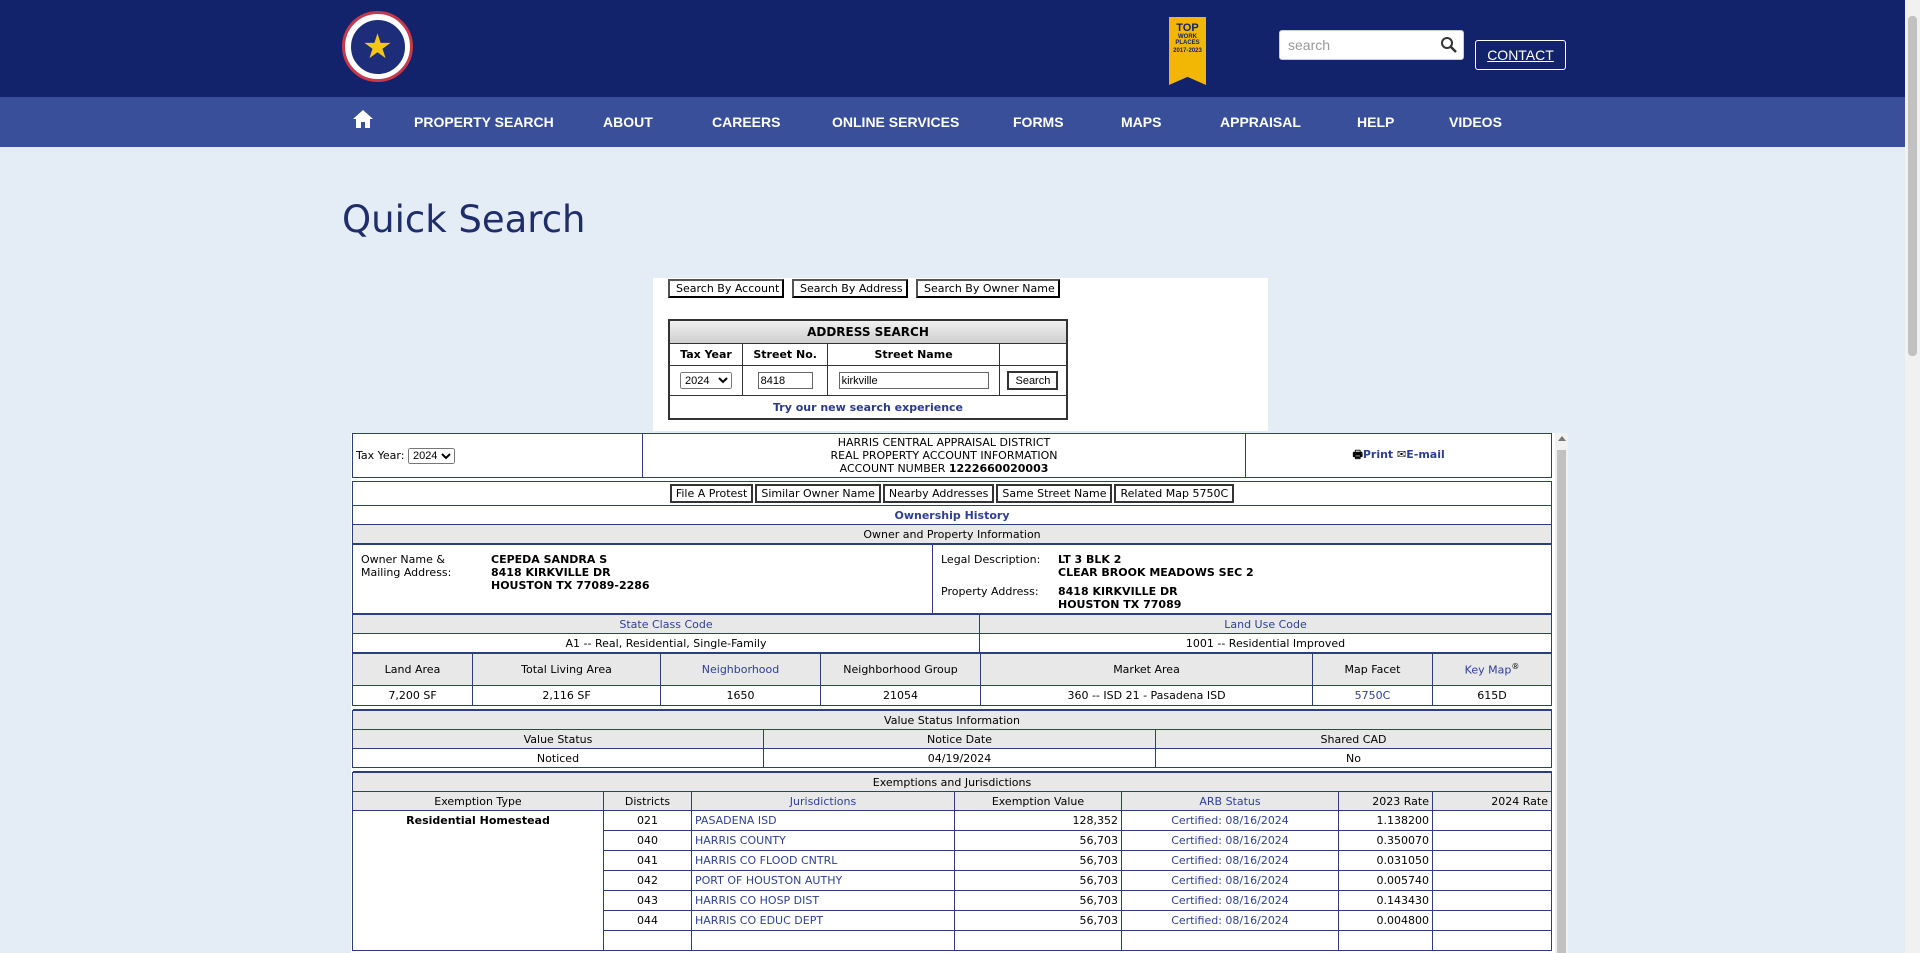 This screenshot has height=953, width=1920. What do you see at coordinates (665, 624) in the screenshot?
I see `state-class-code-link: State Class Code` at bounding box center [665, 624].